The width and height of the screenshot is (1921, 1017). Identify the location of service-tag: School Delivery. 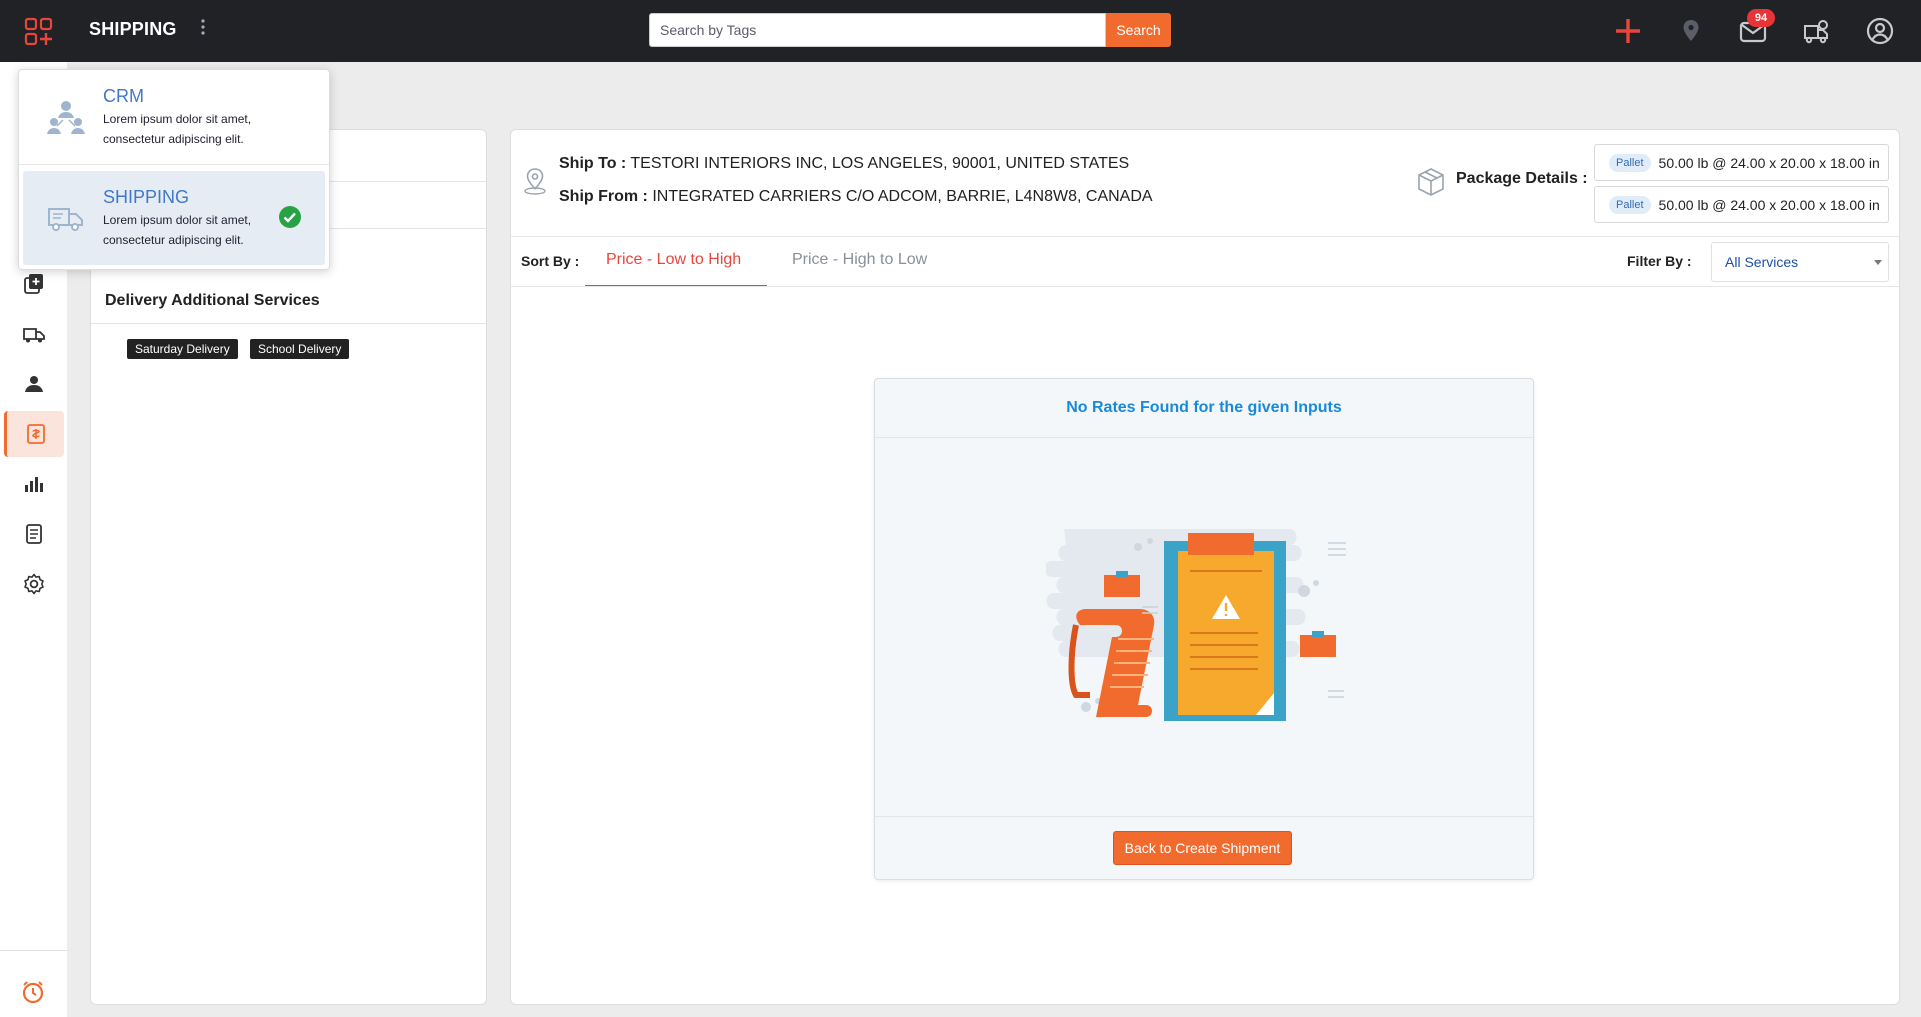
(300, 349).